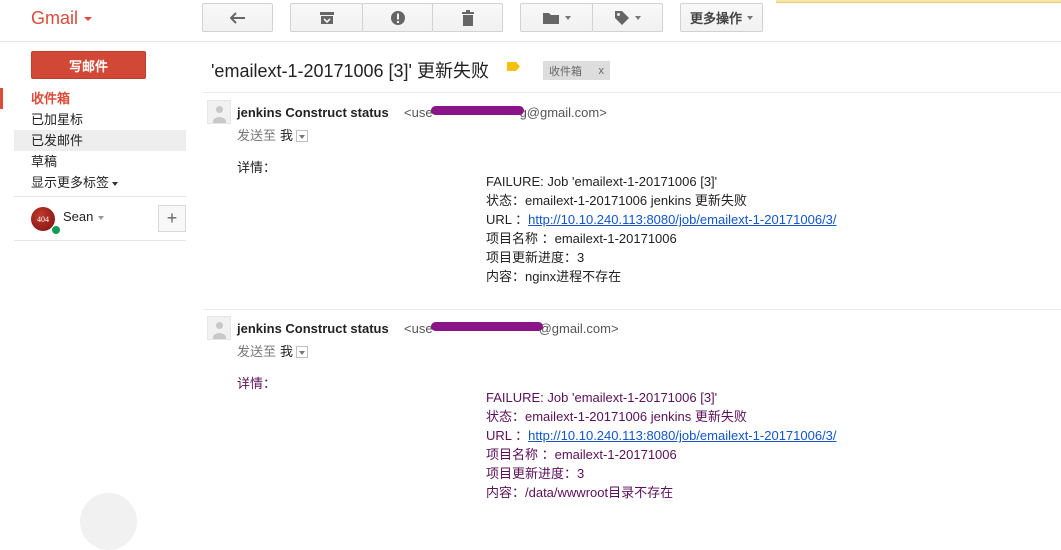 This screenshot has width=1061, height=550. What do you see at coordinates (551, 18) in the screenshot?
I see `folder-icon` at bounding box center [551, 18].